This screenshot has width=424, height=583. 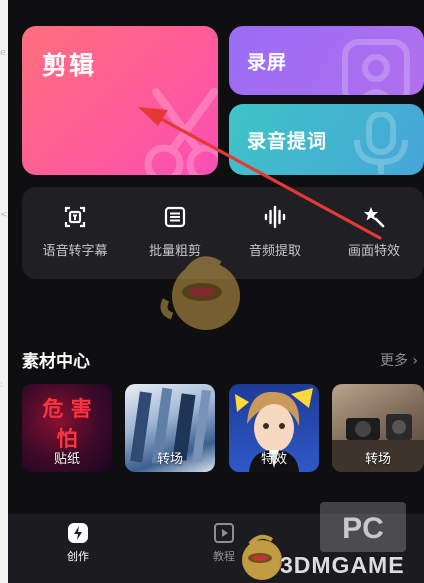 What do you see at coordinates (75, 232) in the screenshot?
I see `tool-speech-to-subtitle: 语音转字幕` at bounding box center [75, 232].